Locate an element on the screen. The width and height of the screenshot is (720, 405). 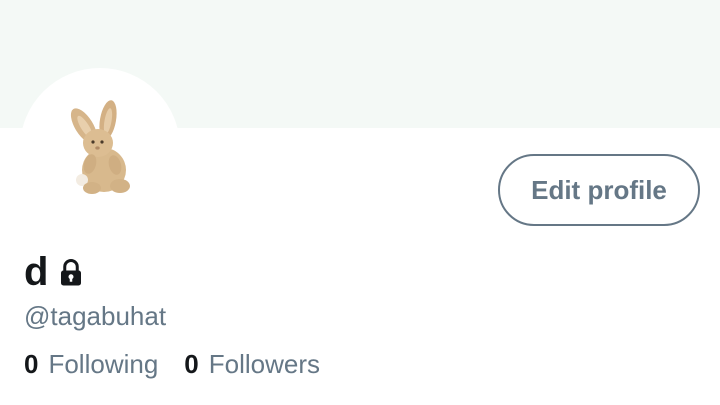
avatar is located at coordinates (100, 148).